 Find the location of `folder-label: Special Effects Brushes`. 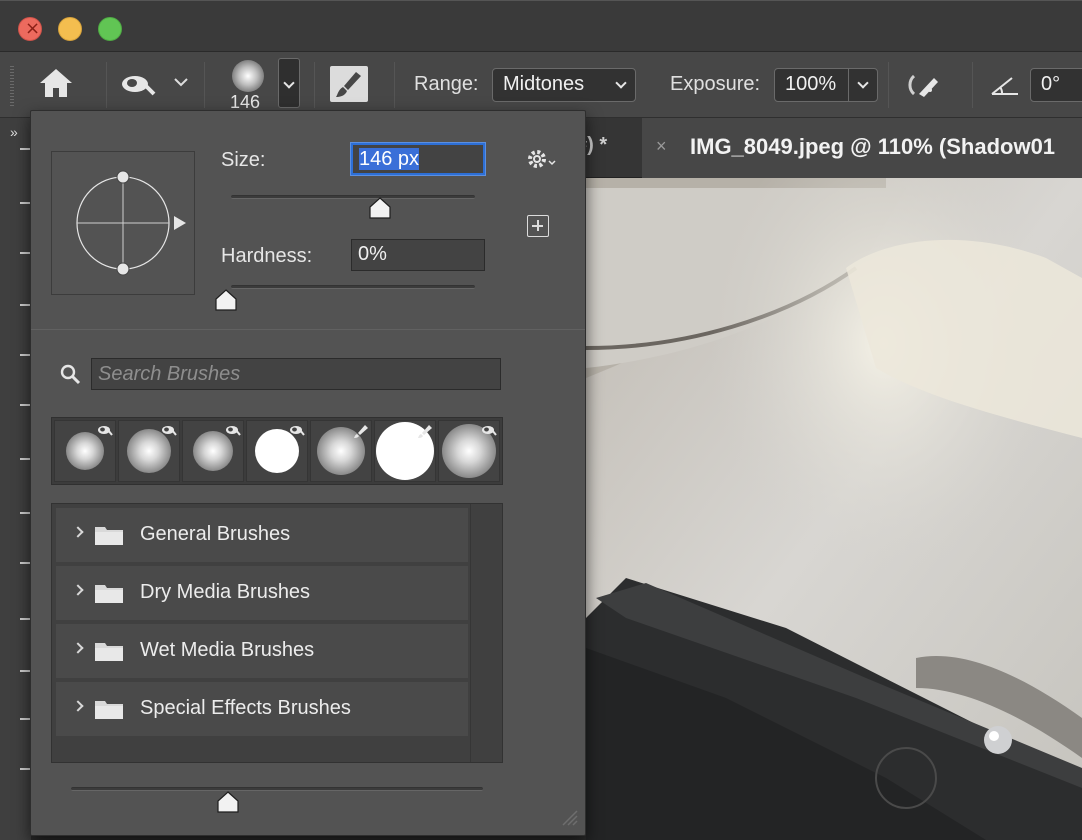

folder-label: Special Effects Brushes is located at coordinates (245, 708).